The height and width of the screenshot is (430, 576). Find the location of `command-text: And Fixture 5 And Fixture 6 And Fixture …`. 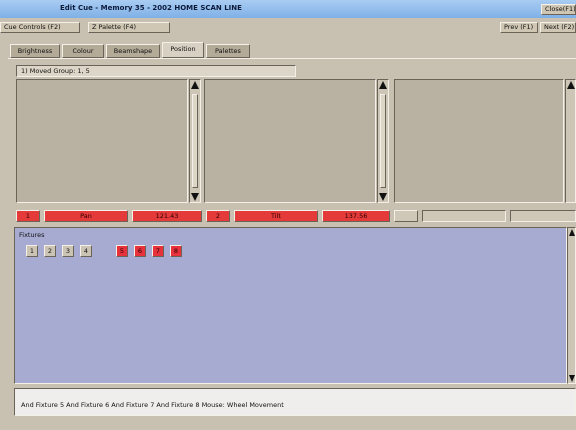

command-text: And Fixture 5 And Fixture 6 And Fixture … is located at coordinates (152, 405).